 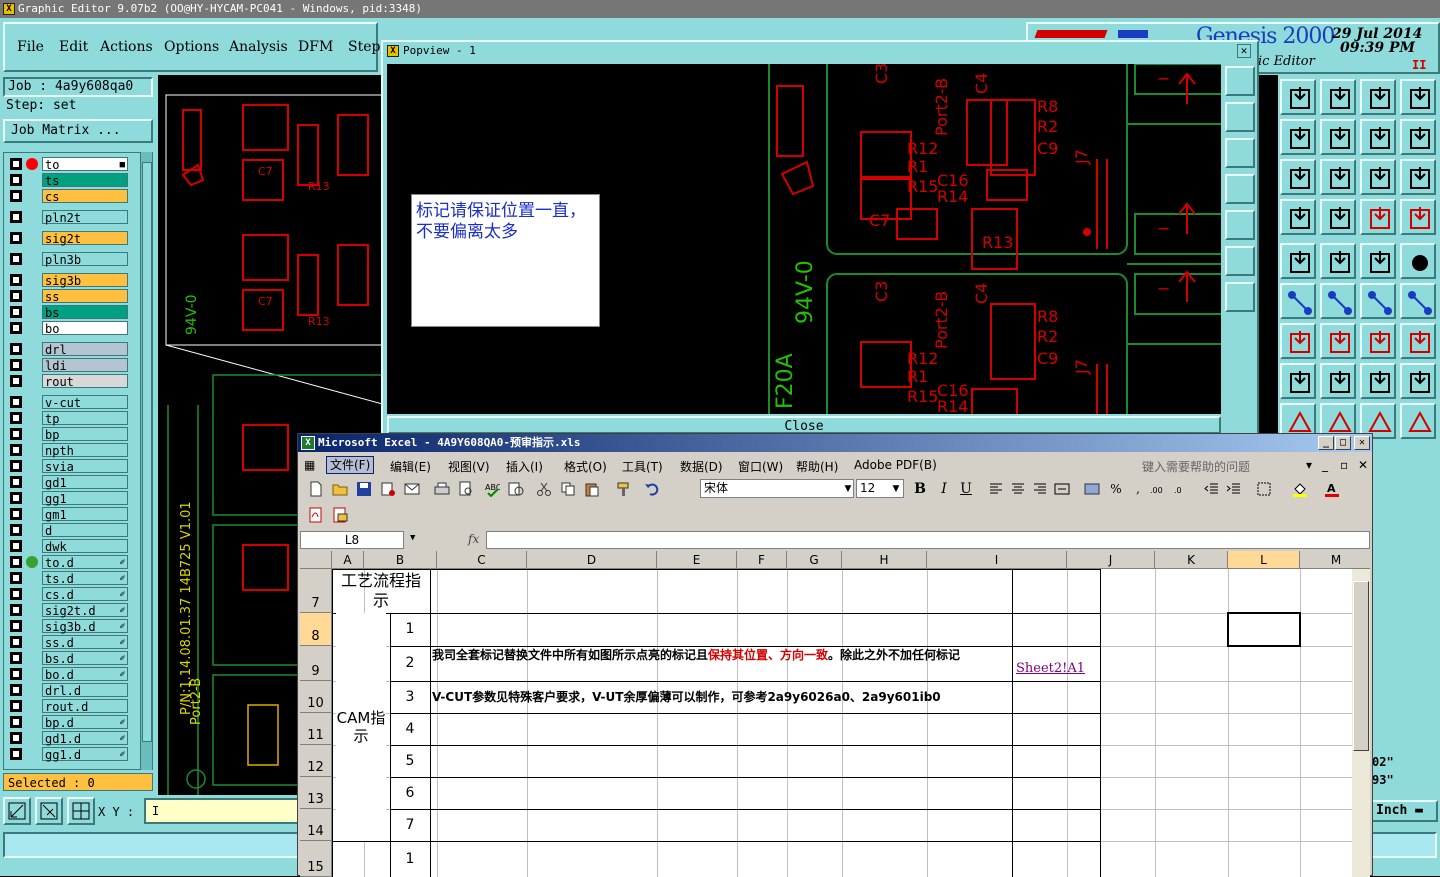 I want to click on layer-name: gd1, so click(x=85, y=482).